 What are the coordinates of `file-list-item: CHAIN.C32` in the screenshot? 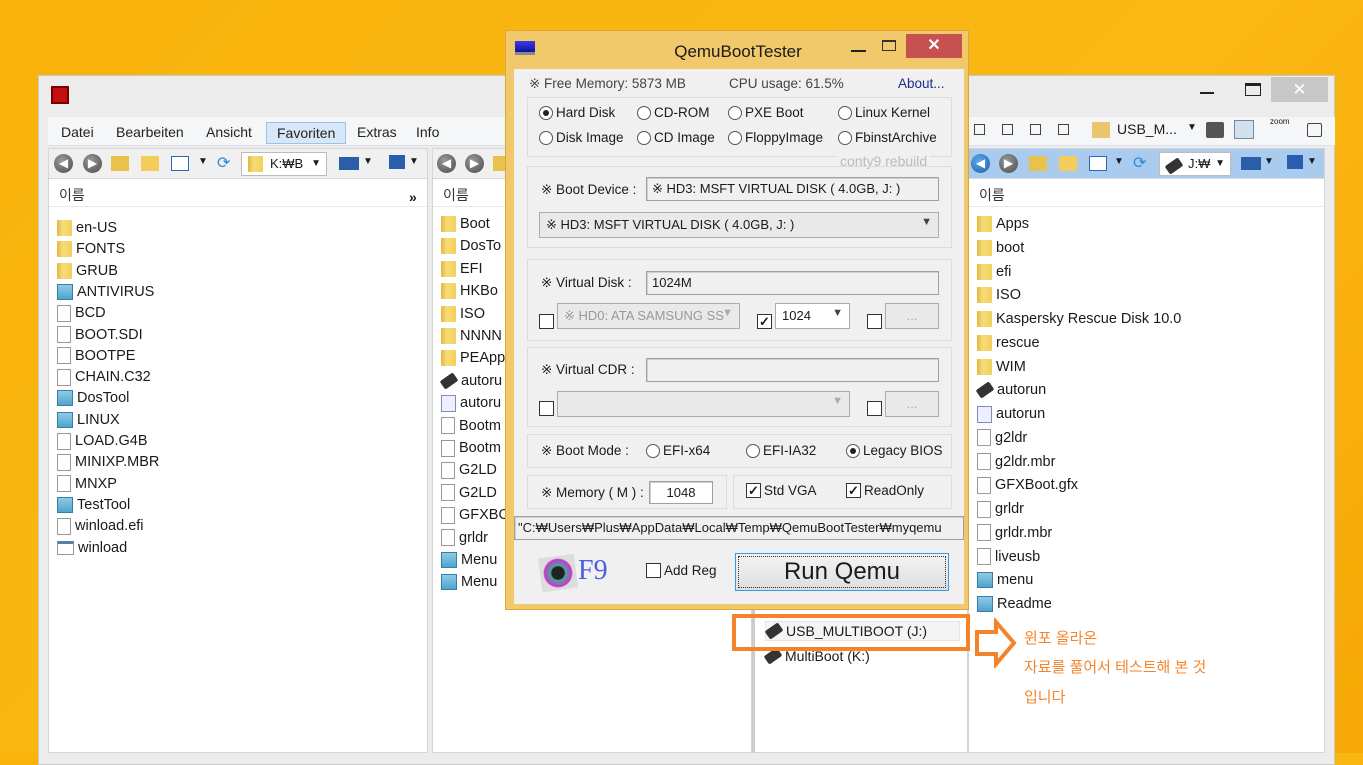 It's located at (104, 377).